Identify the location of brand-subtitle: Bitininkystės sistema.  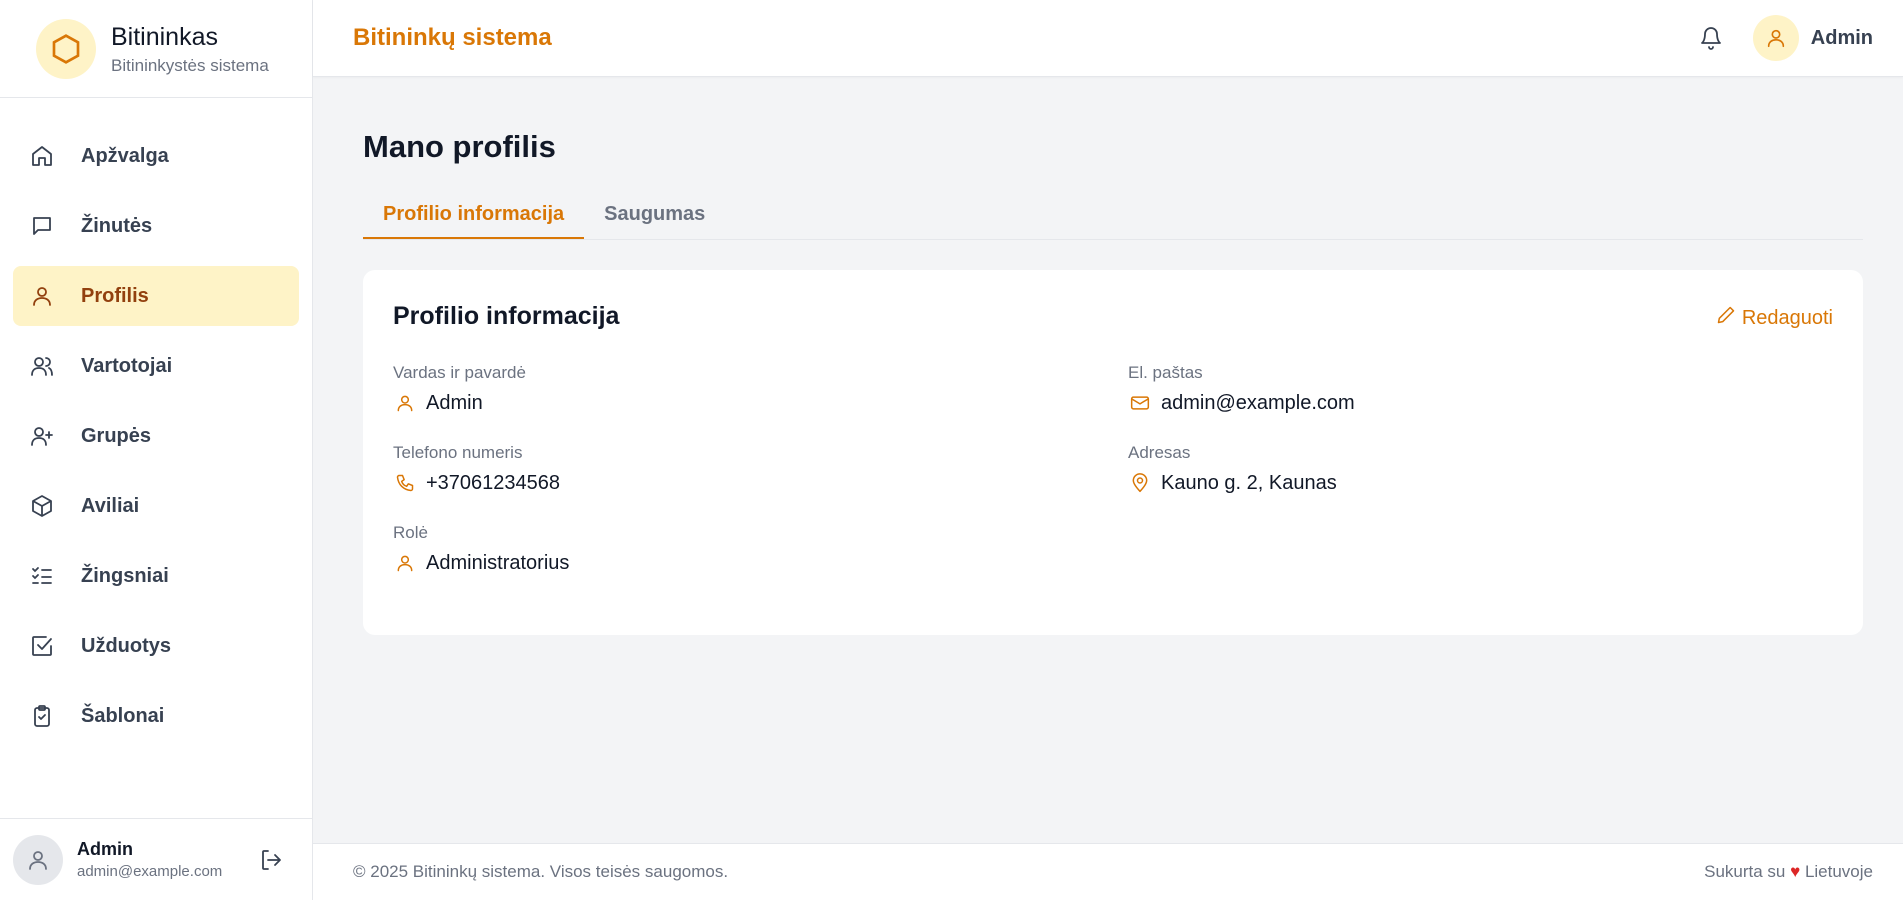
(190, 65).